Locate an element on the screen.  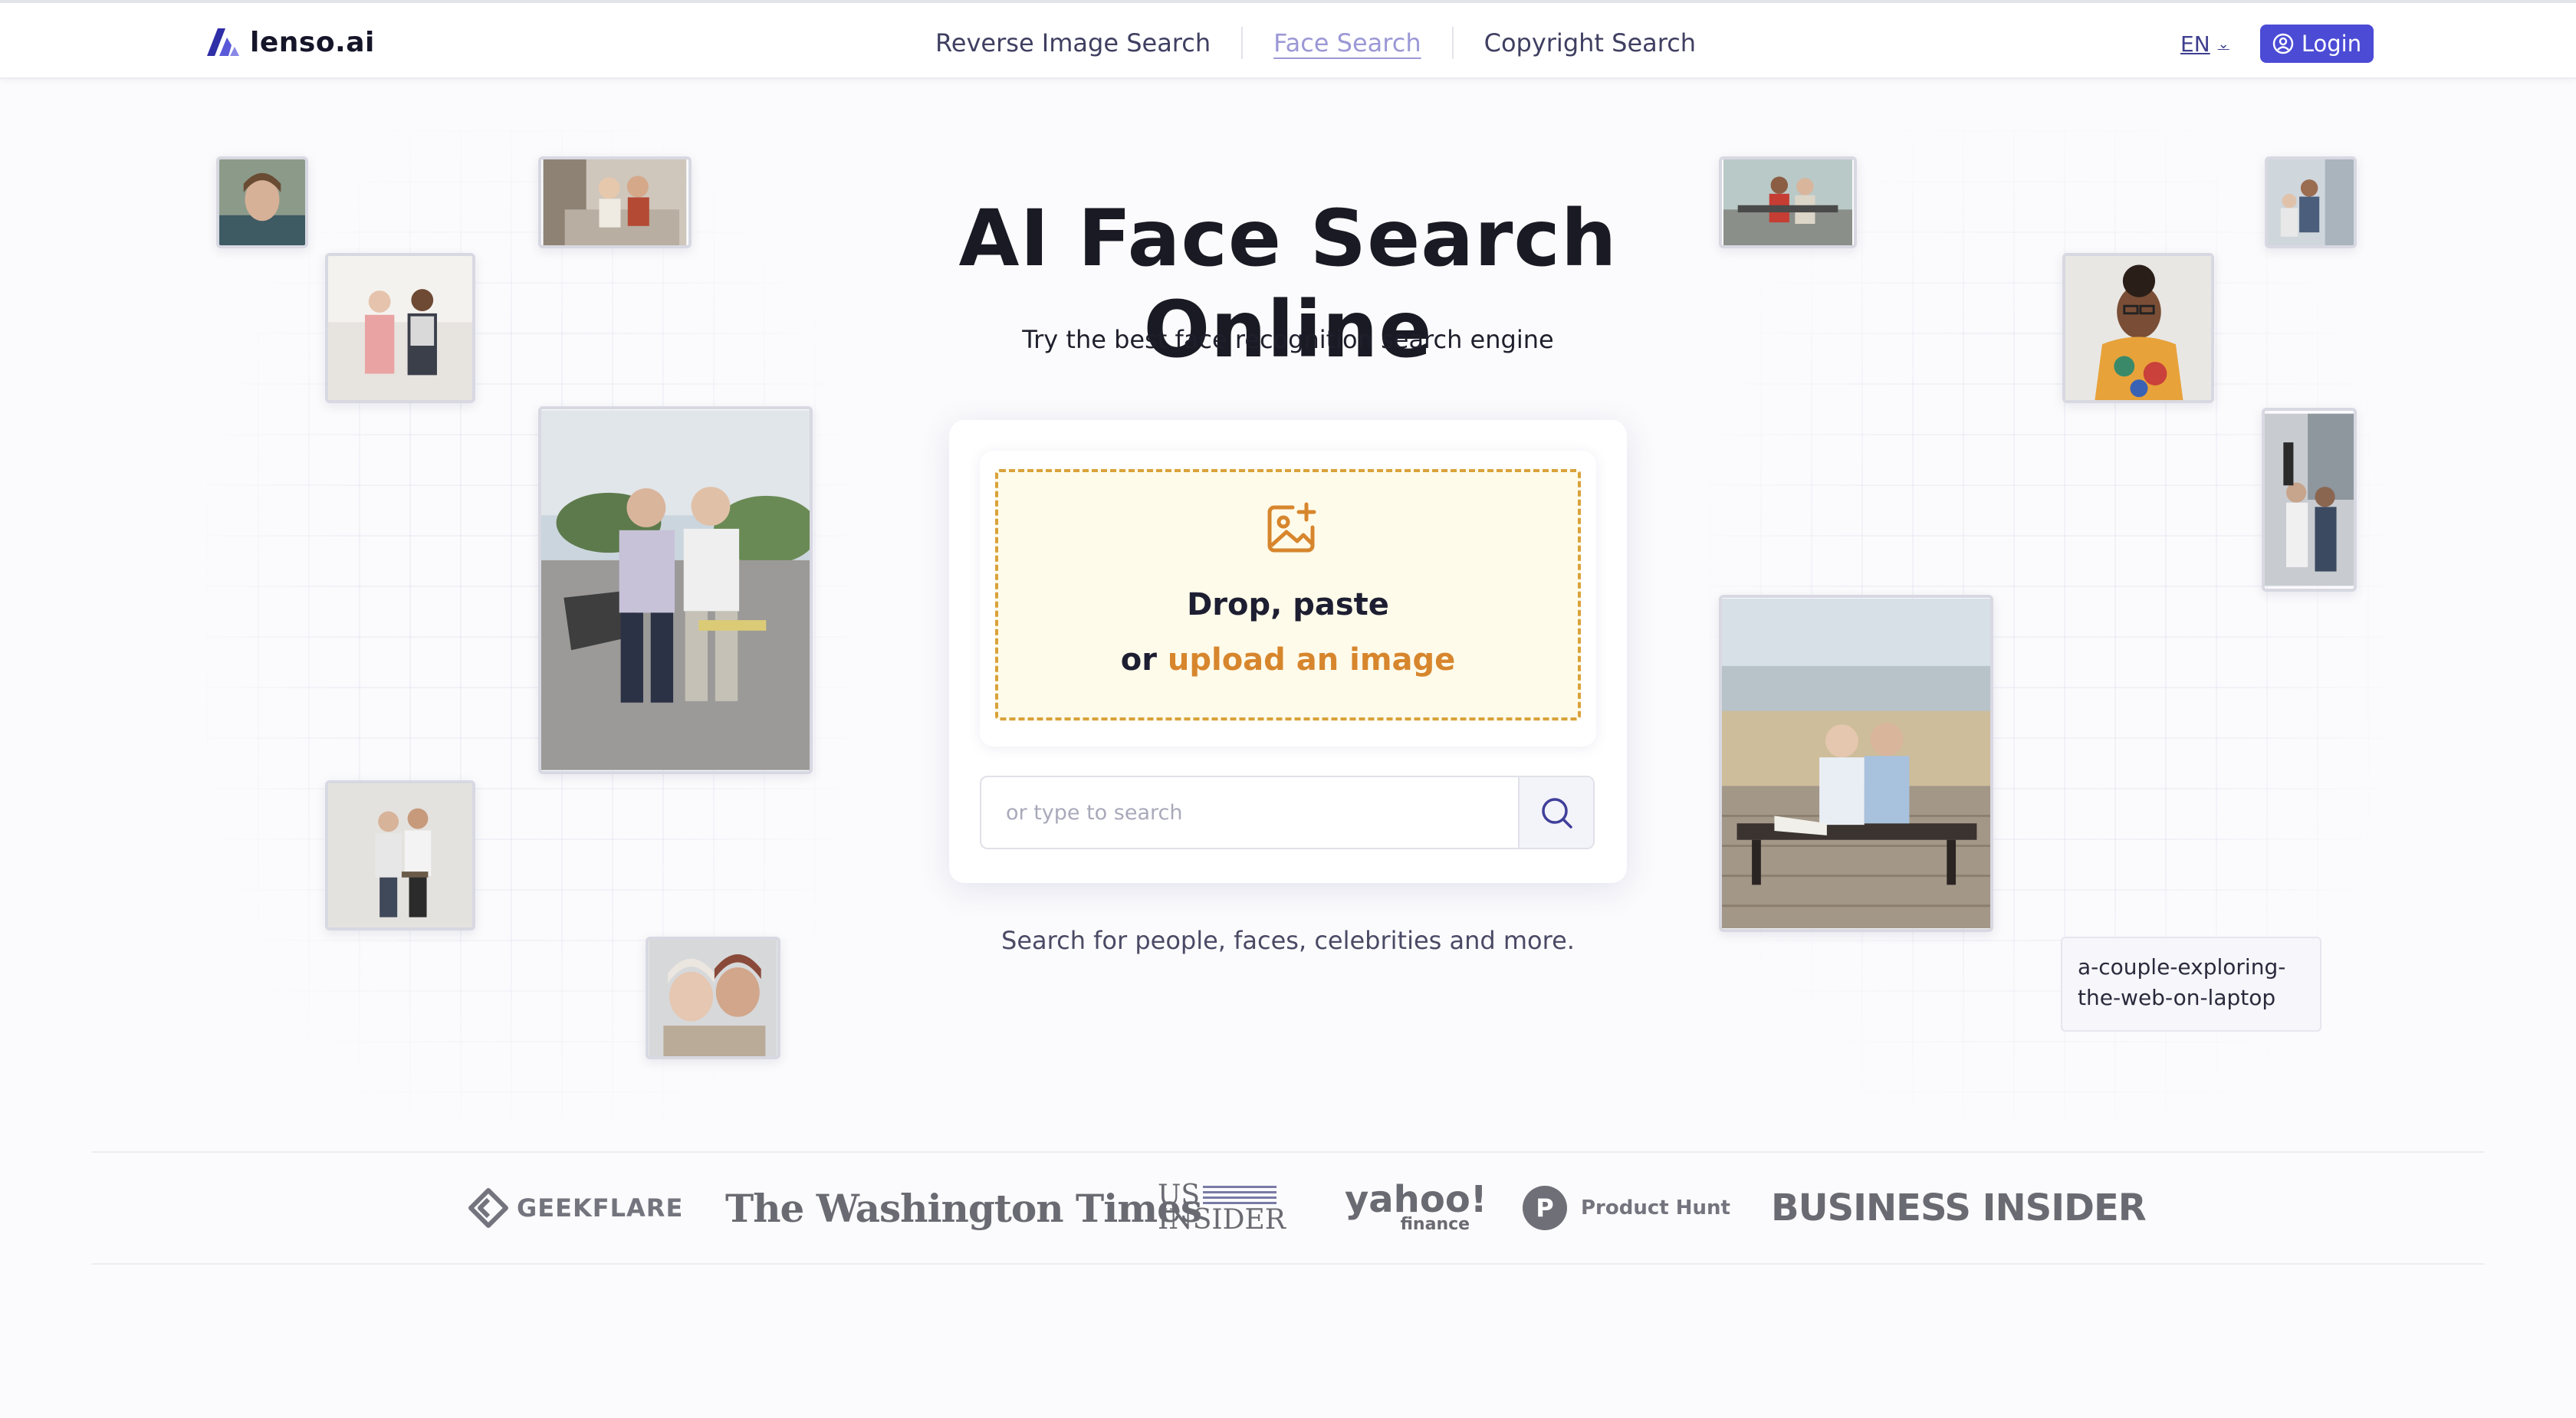
drop-instruction: Drop, paste is located at coordinates (1288, 604).